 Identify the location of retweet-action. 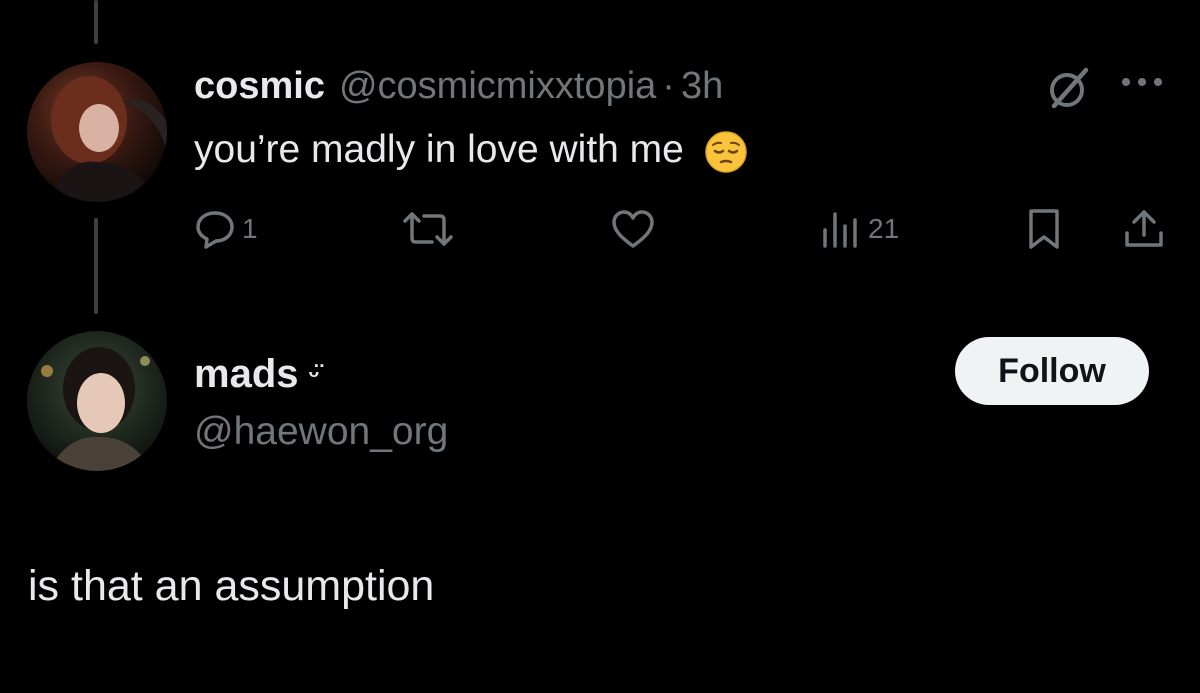
(428, 229).